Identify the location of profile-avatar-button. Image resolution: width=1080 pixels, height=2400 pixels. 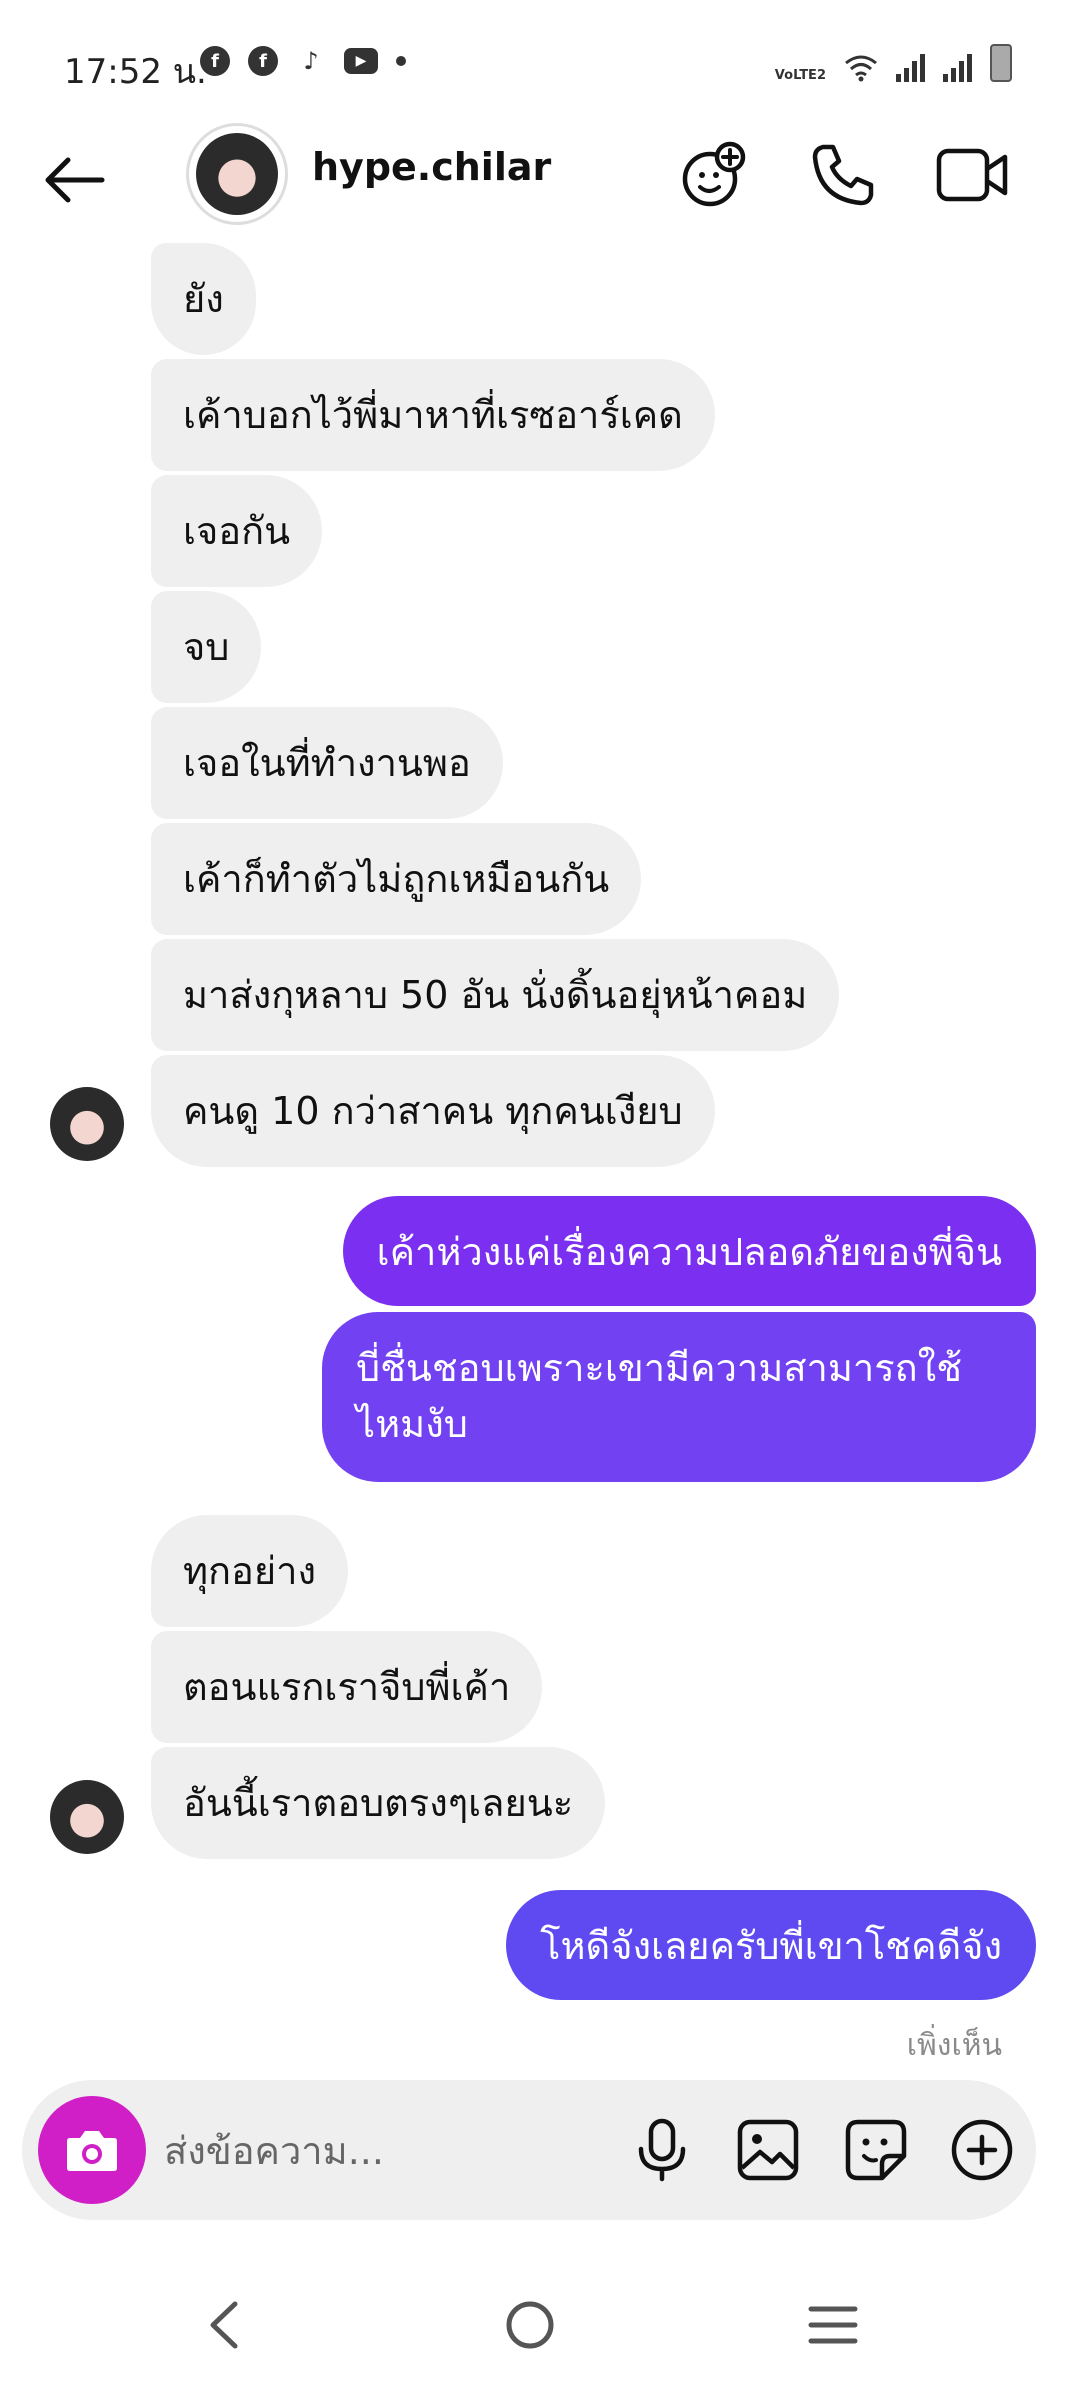
(237, 174).